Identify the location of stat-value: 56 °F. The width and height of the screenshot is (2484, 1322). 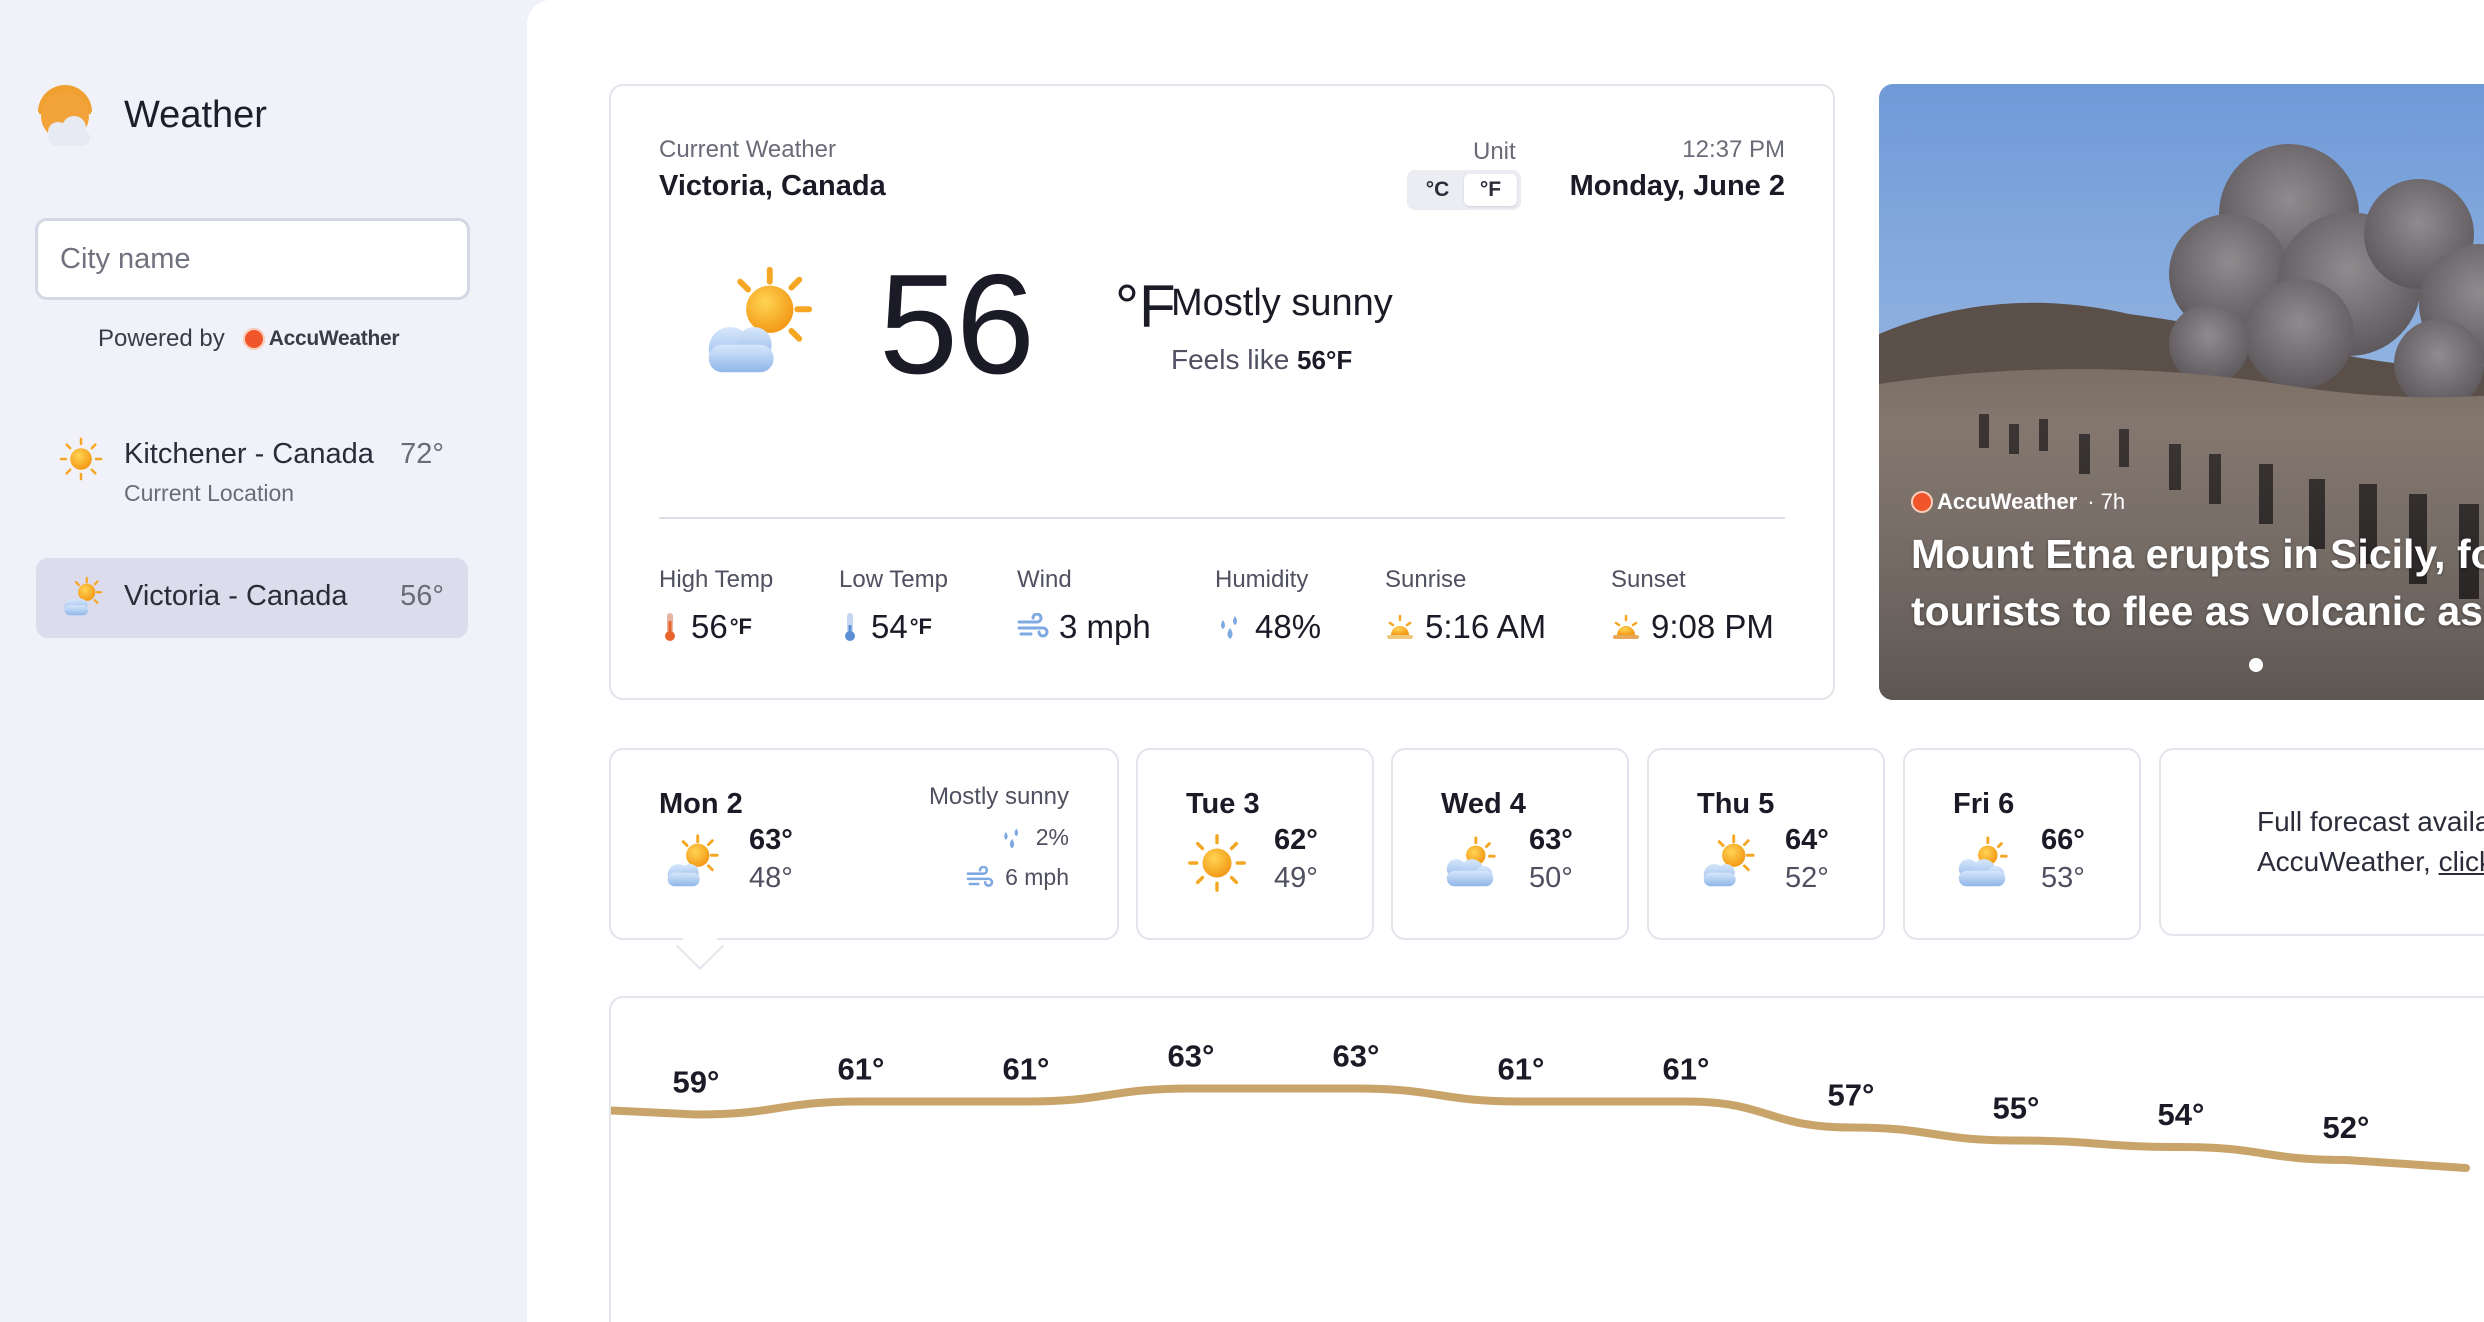
(716, 627).